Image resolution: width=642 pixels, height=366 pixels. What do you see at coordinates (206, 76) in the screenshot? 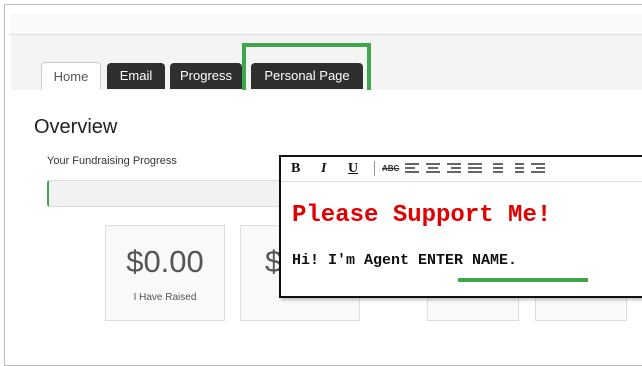
I see `tab-progress: Progress` at bounding box center [206, 76].